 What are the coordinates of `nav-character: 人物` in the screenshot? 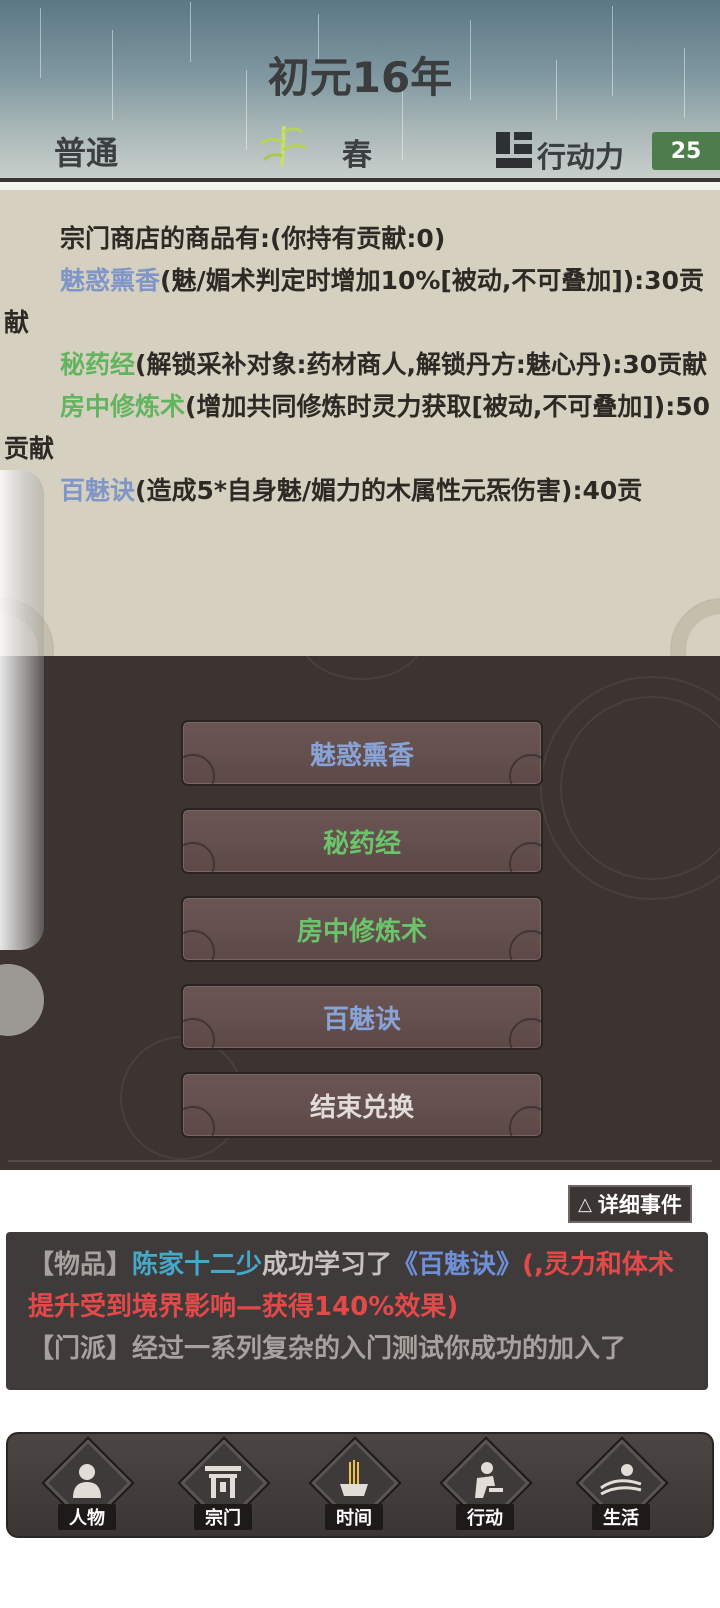 It's located at (87, 1485).